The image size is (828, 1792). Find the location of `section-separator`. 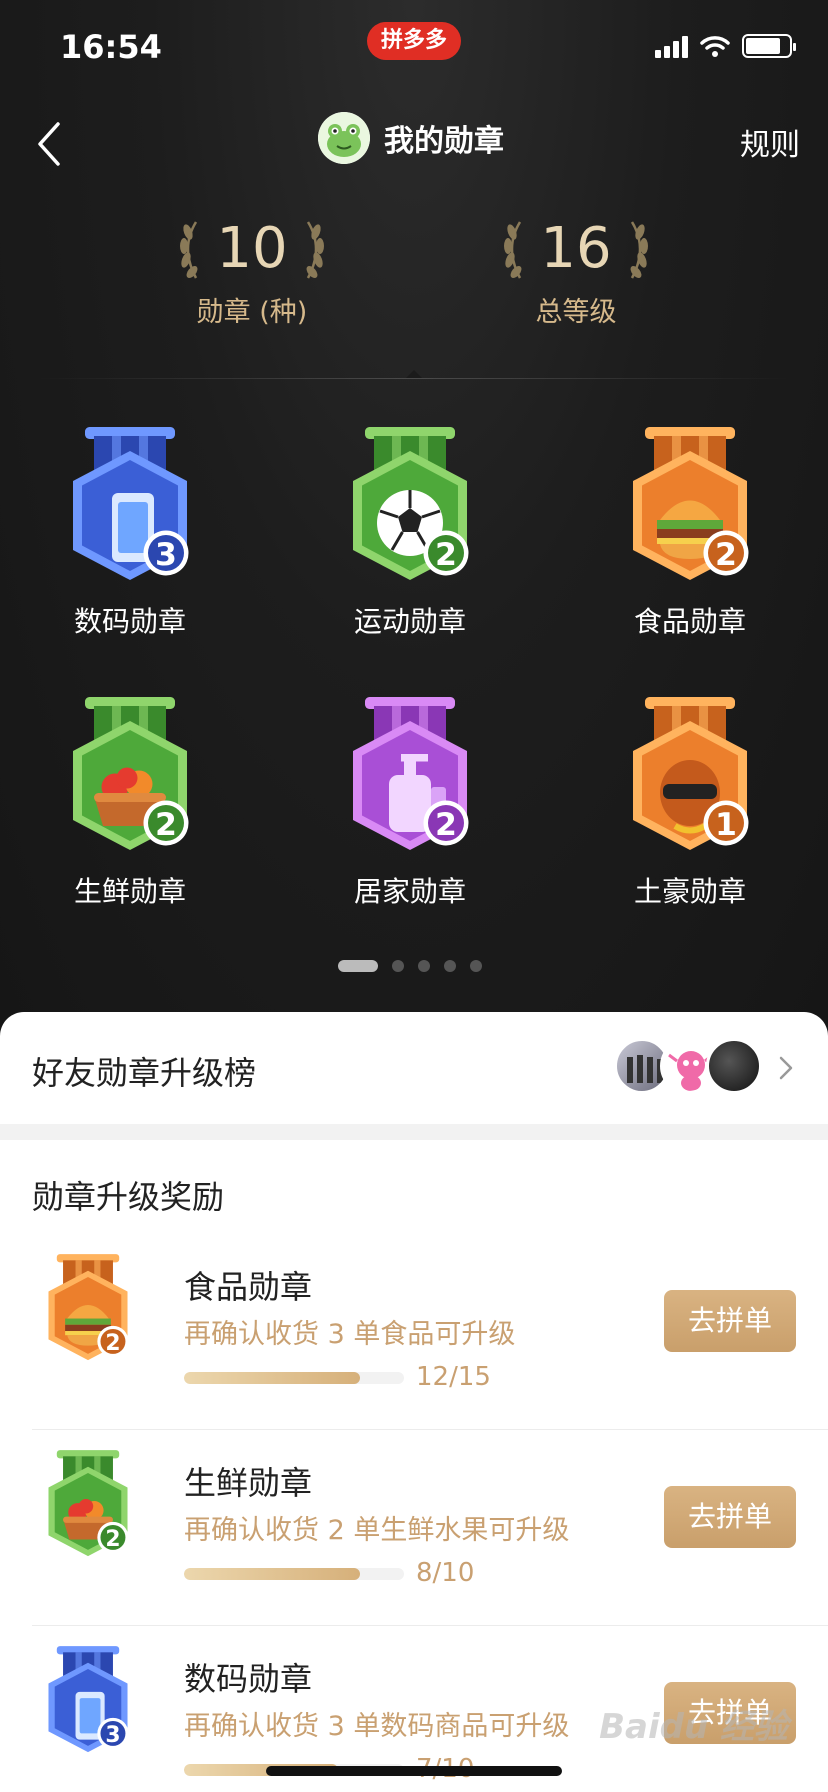

section-separator is located at coordinates (414, 1132).